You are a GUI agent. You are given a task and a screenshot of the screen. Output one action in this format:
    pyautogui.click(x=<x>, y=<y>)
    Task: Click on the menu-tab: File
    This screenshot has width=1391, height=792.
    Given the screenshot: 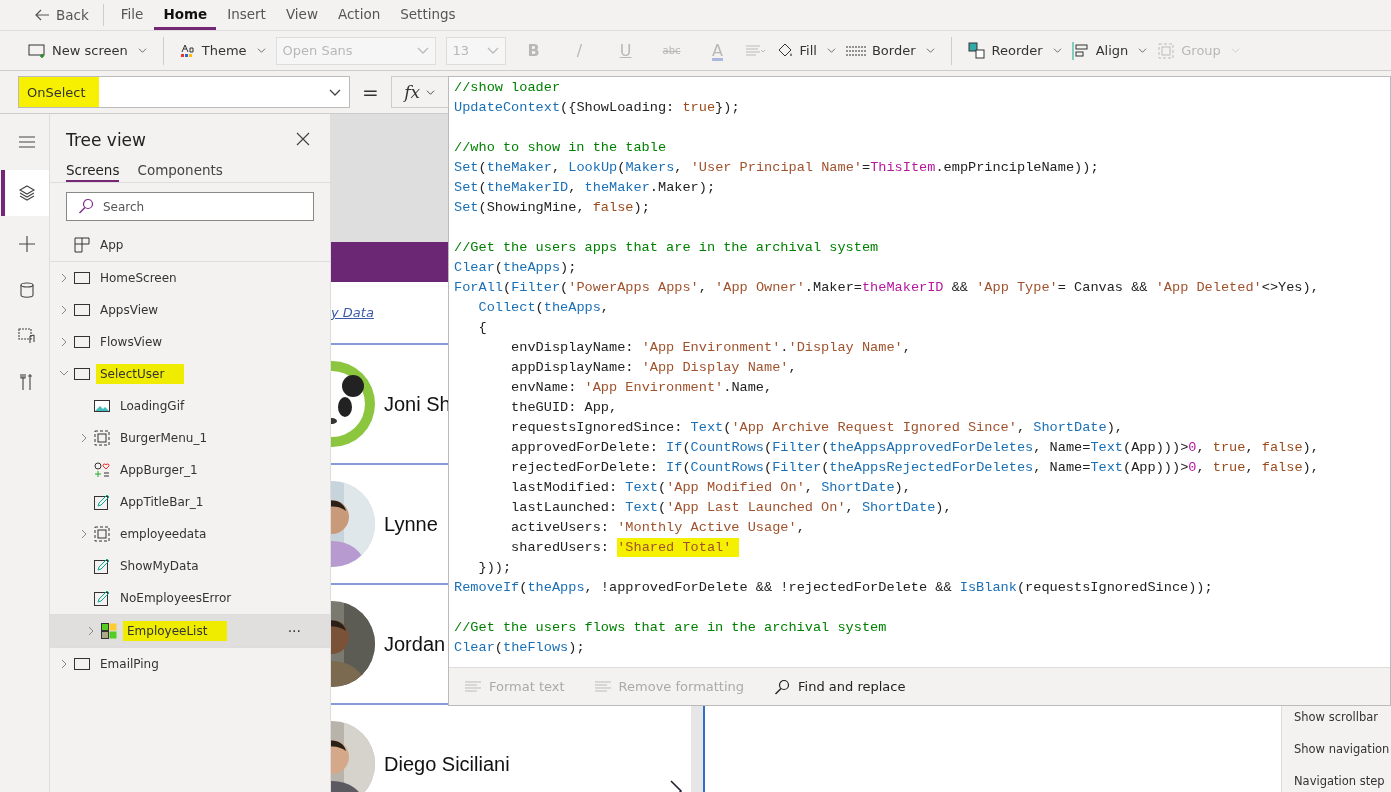 What is the action you would take?
    pyautogui.click(x=132, y=15)
    